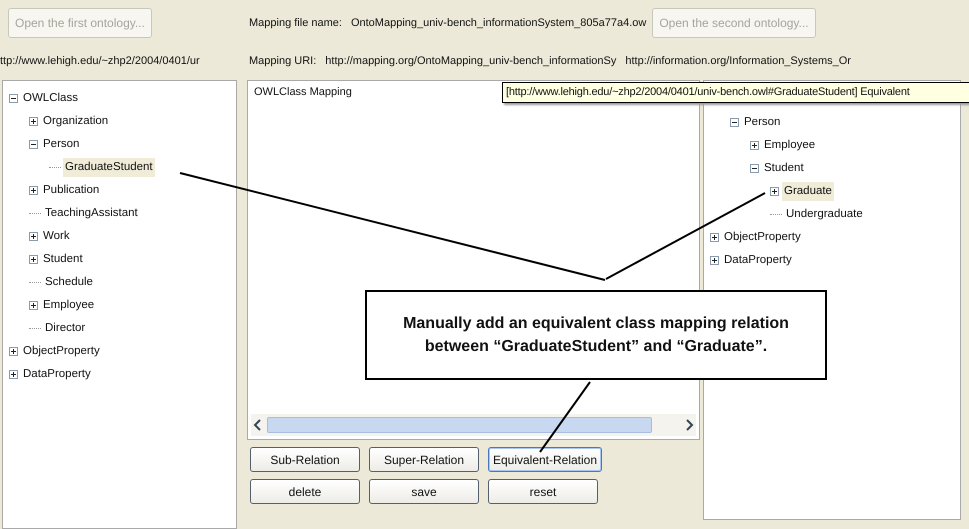  I want to click on tree-item: Director, so click(65, 328).